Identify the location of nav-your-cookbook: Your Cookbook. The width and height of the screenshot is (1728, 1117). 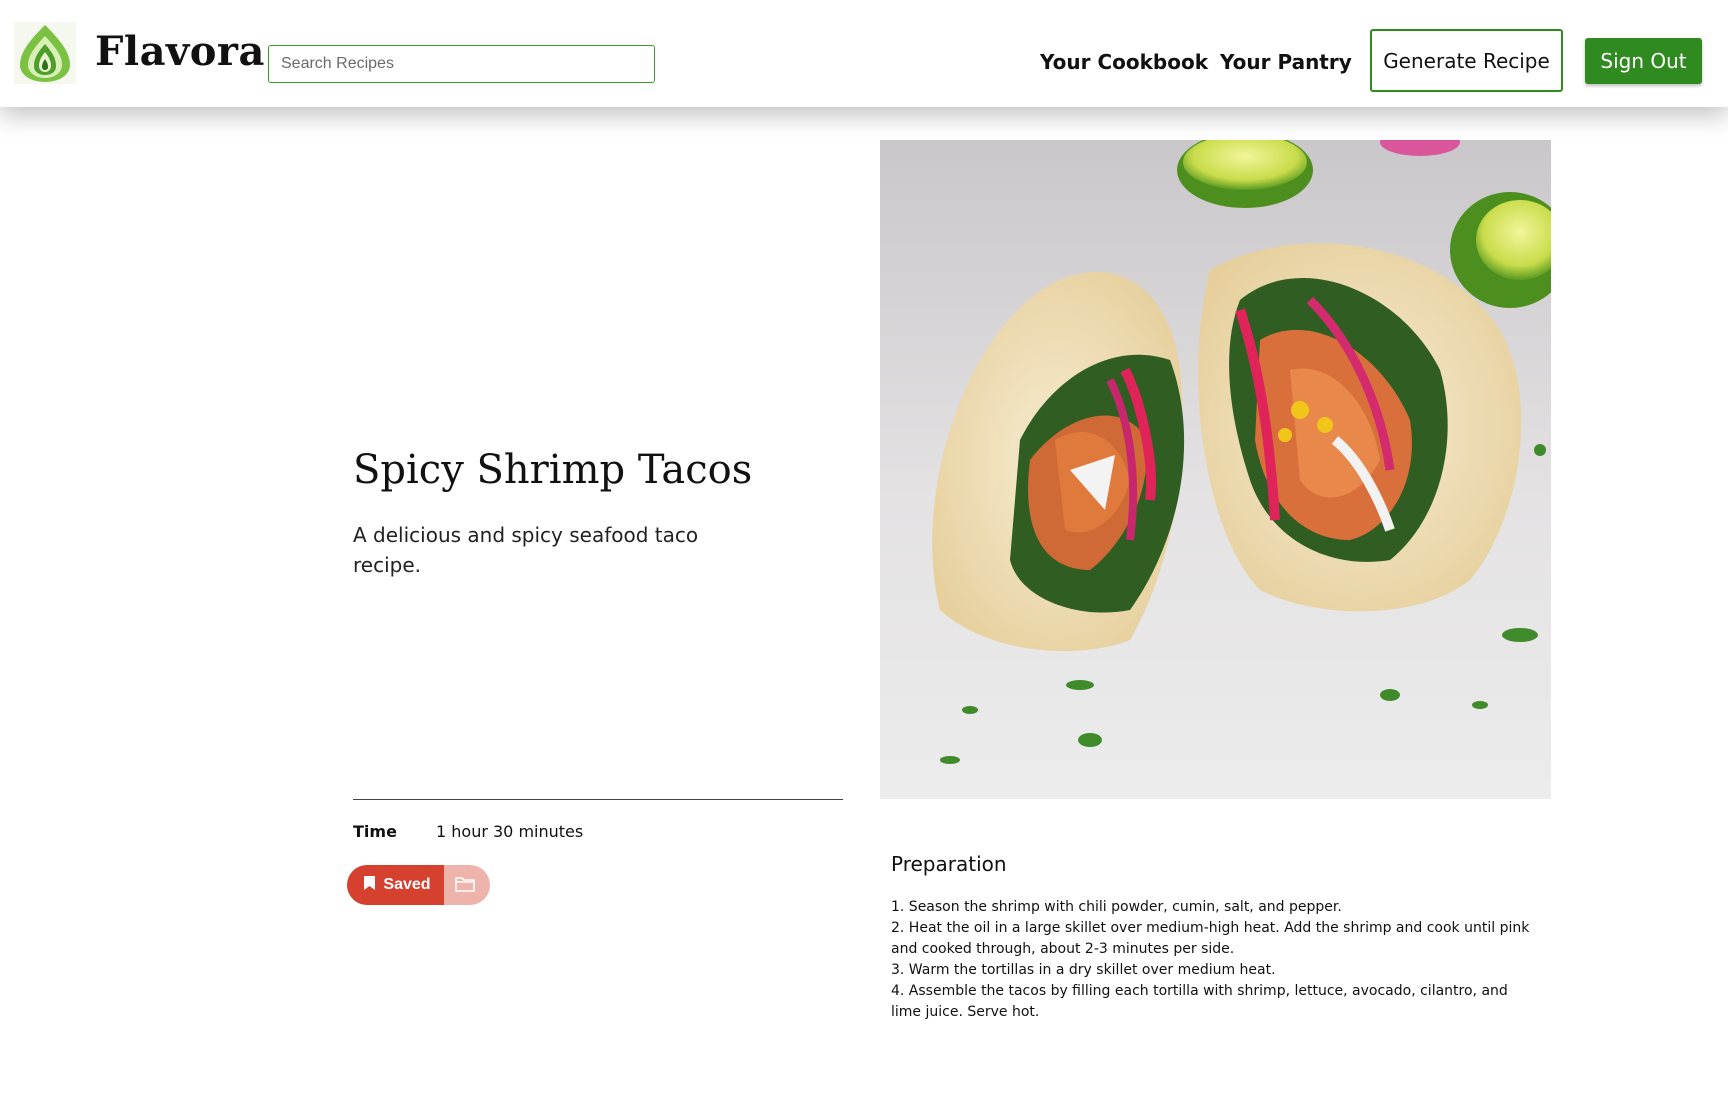
(1124, 62).